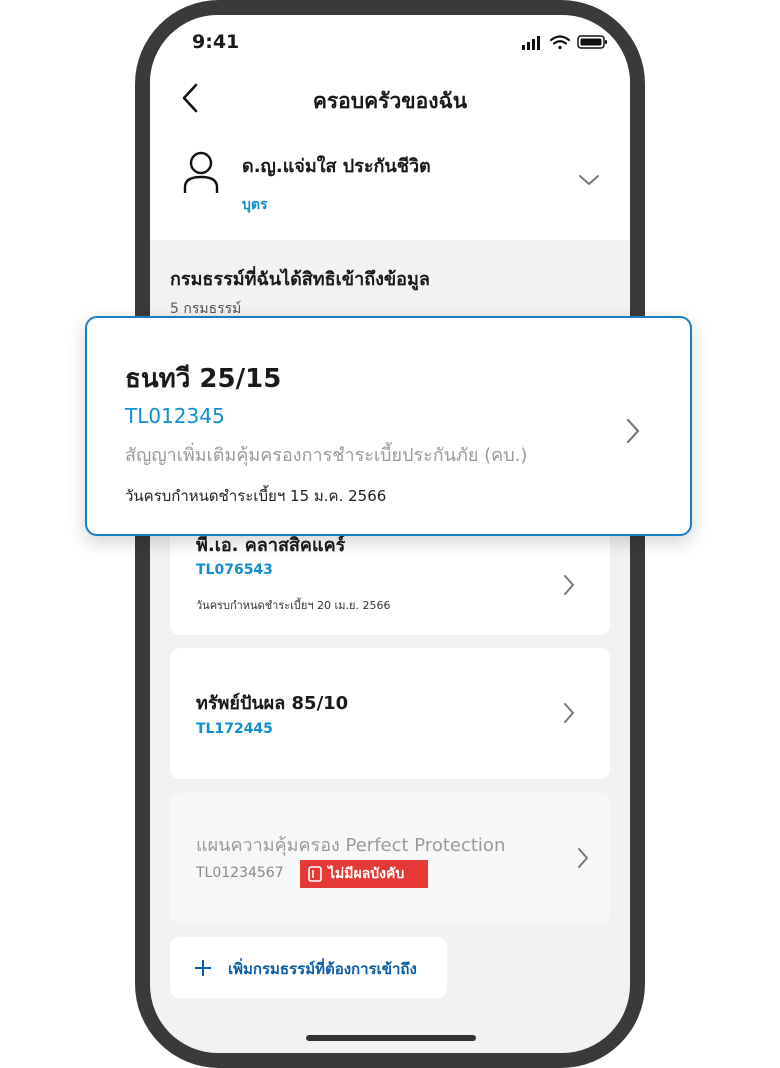 Image resolution: width=780 pixels, height=1068 pixels. I want to click on page-title: ครอบครัวของฉัน, so click(390, 101).